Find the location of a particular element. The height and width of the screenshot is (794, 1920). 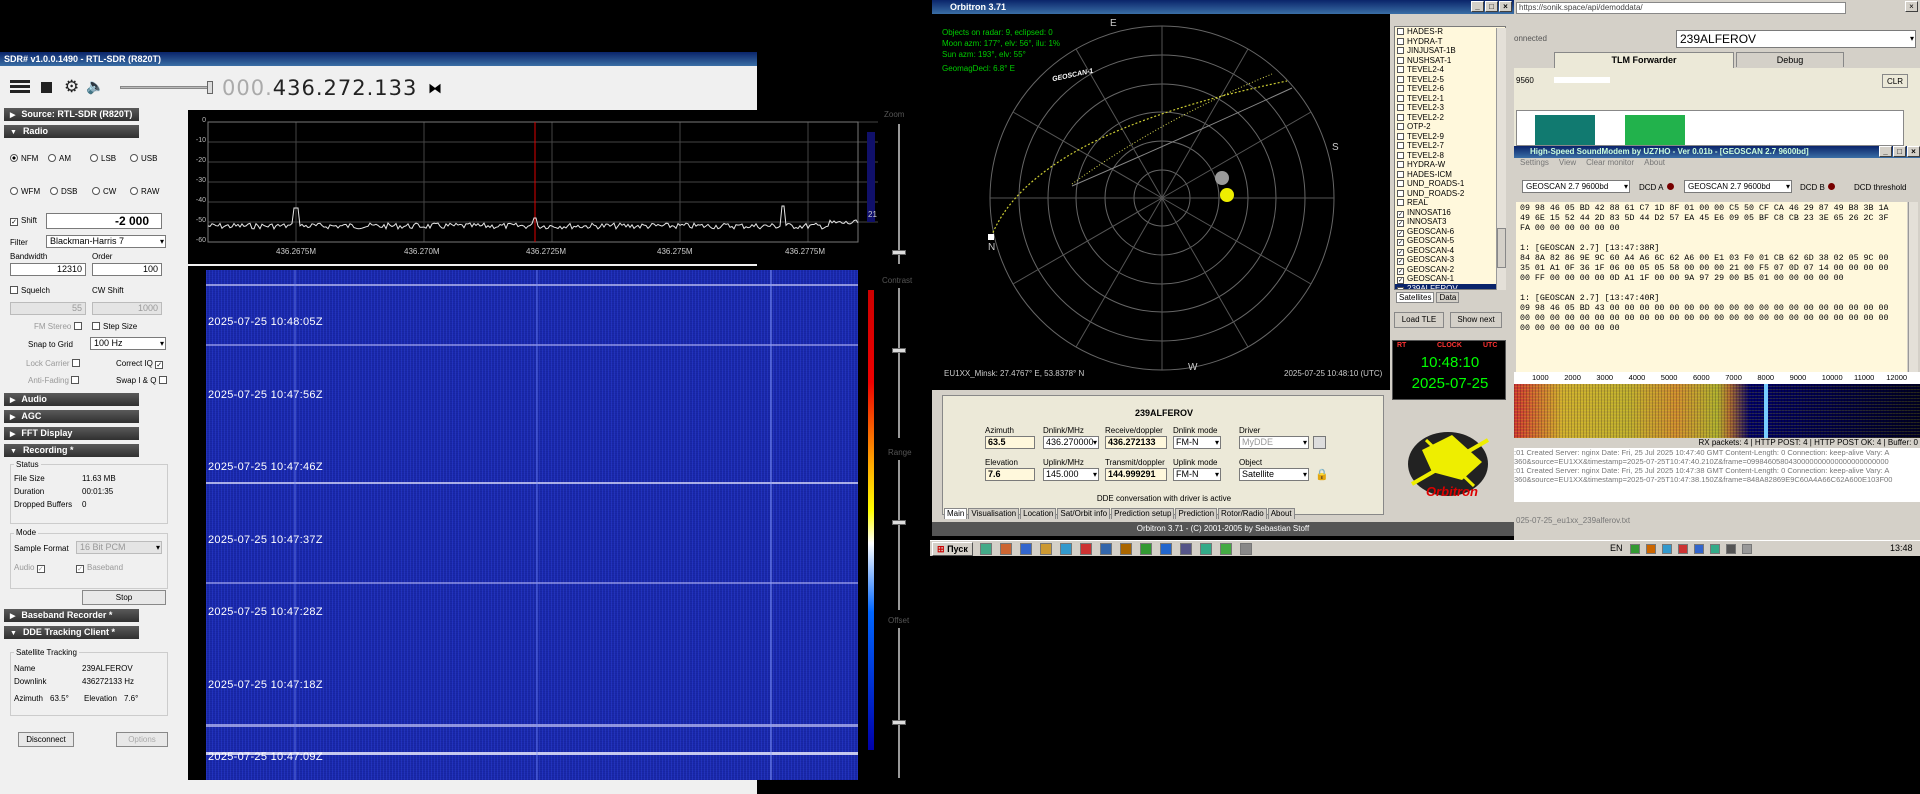

satellite-item: REAL is located at coordinates (1450, 203).